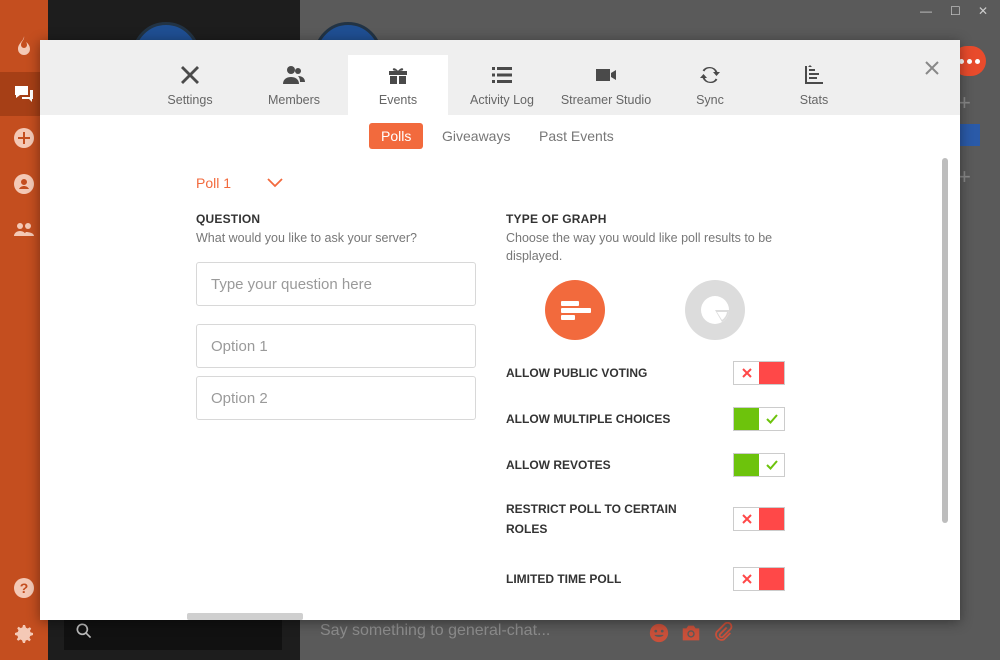 The width and height of the screenshot is (1000, 660). I want to click on list-icon, so click(502, 75).